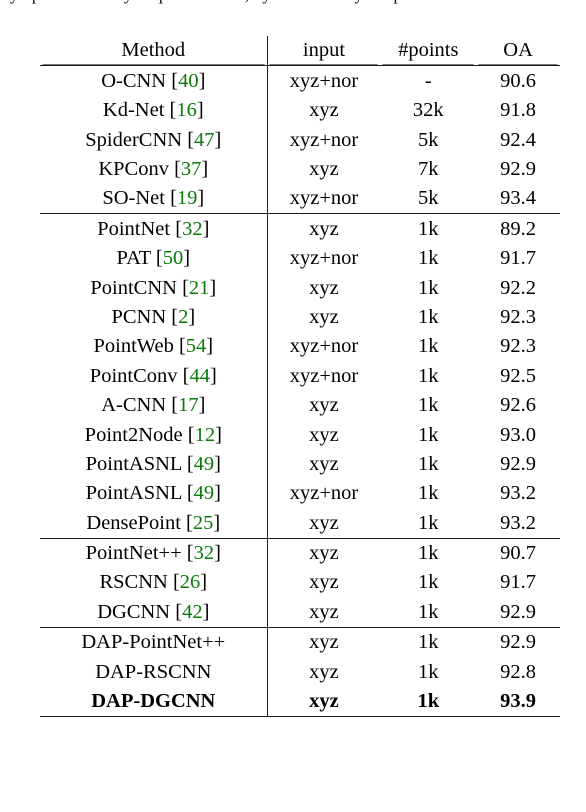 The height and width of the screenshot is (812, 586). I want to click on cell-oa: 90.6, so click(518, 80).